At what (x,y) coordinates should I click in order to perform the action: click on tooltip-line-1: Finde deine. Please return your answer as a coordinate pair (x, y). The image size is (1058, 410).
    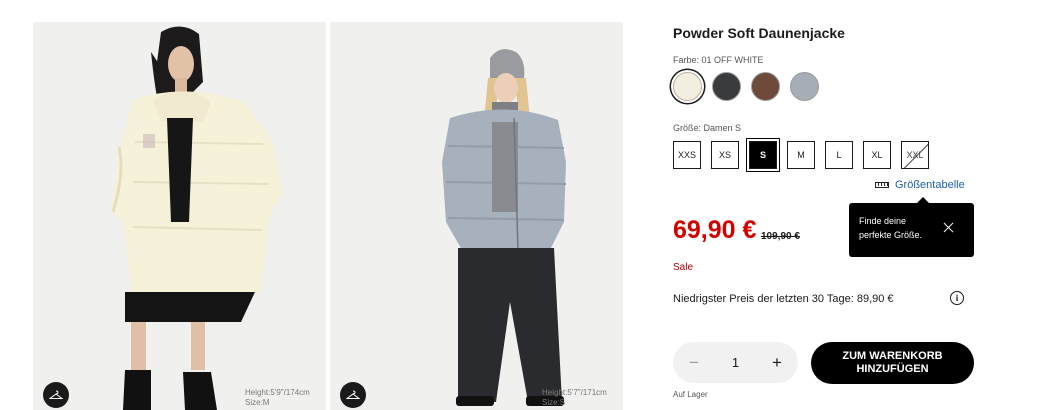
    Looking at the image, I should click on (883, 221).